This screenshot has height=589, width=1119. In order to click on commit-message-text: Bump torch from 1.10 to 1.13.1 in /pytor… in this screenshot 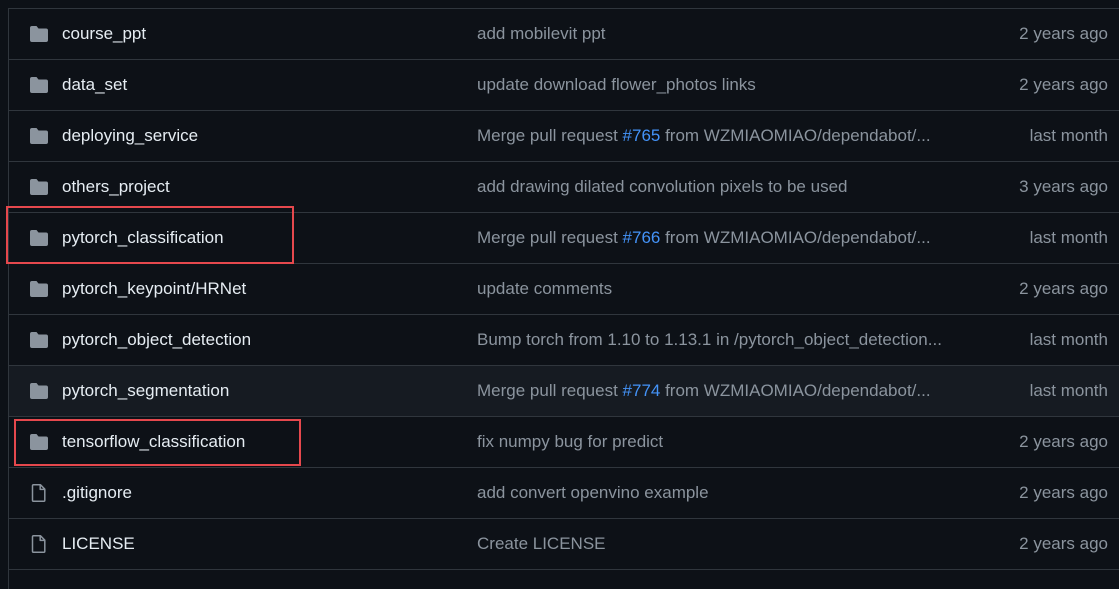, I will do `click(709, 339)`.